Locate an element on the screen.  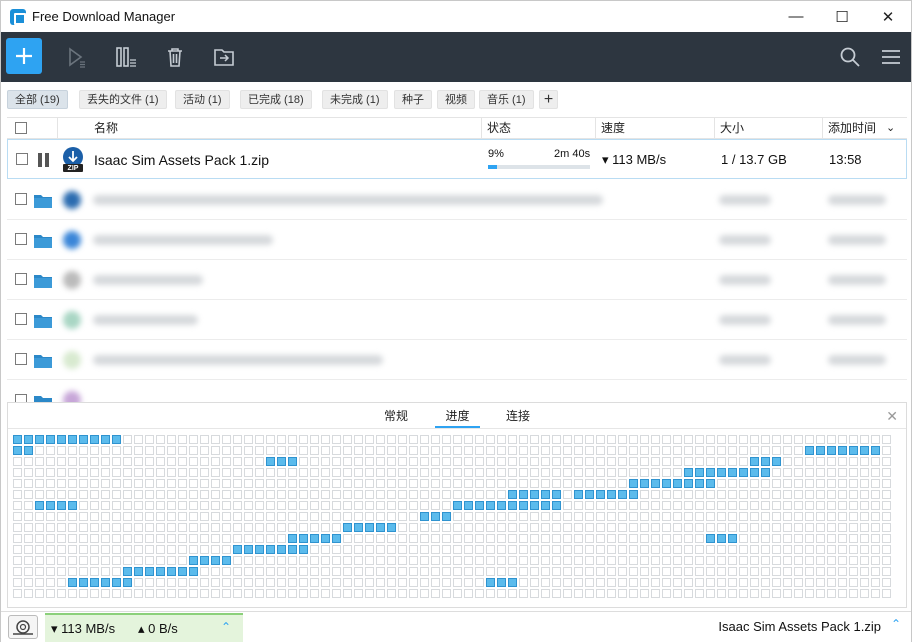
close-panel-icon: ✕ is located at coordinates (892, 416).